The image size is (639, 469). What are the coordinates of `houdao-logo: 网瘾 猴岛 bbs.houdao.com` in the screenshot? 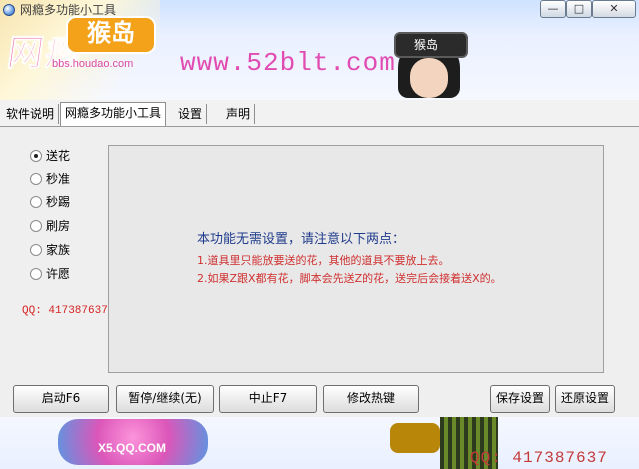 It's located at (81, 45).